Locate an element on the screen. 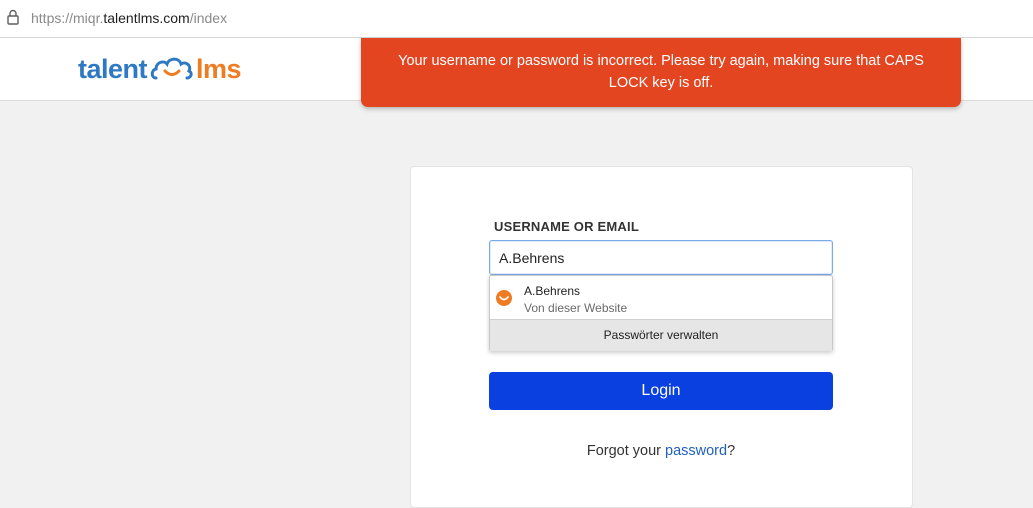  cloud-smile-icon is located at coordinates (171, 68).